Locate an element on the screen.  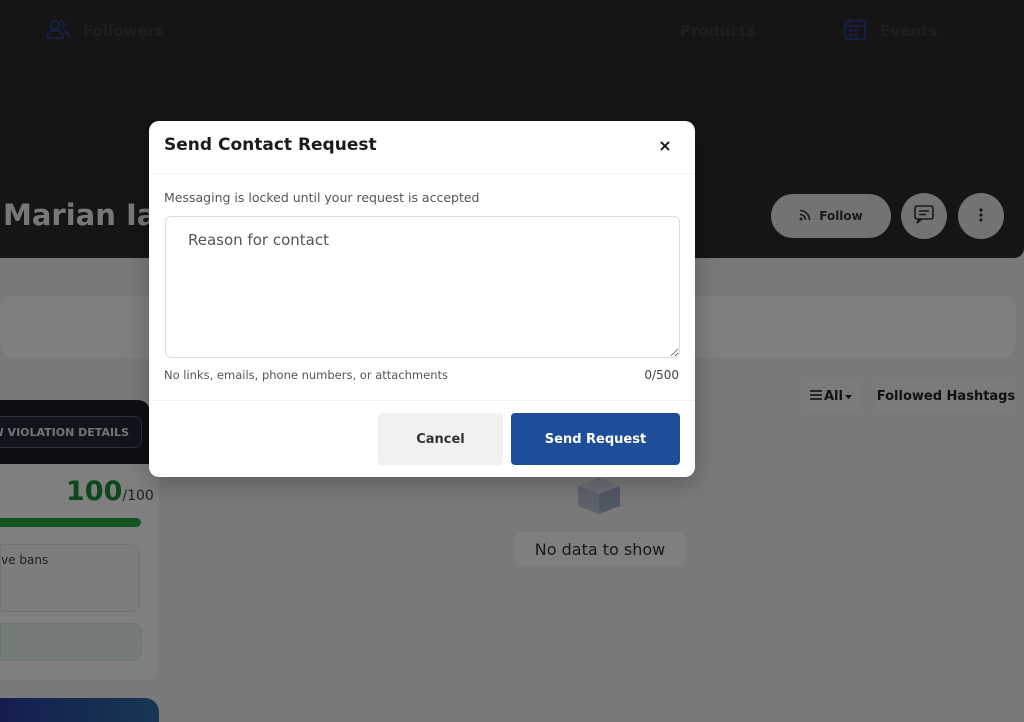
character-count: 0/500 is located at coordinates (661, 375).